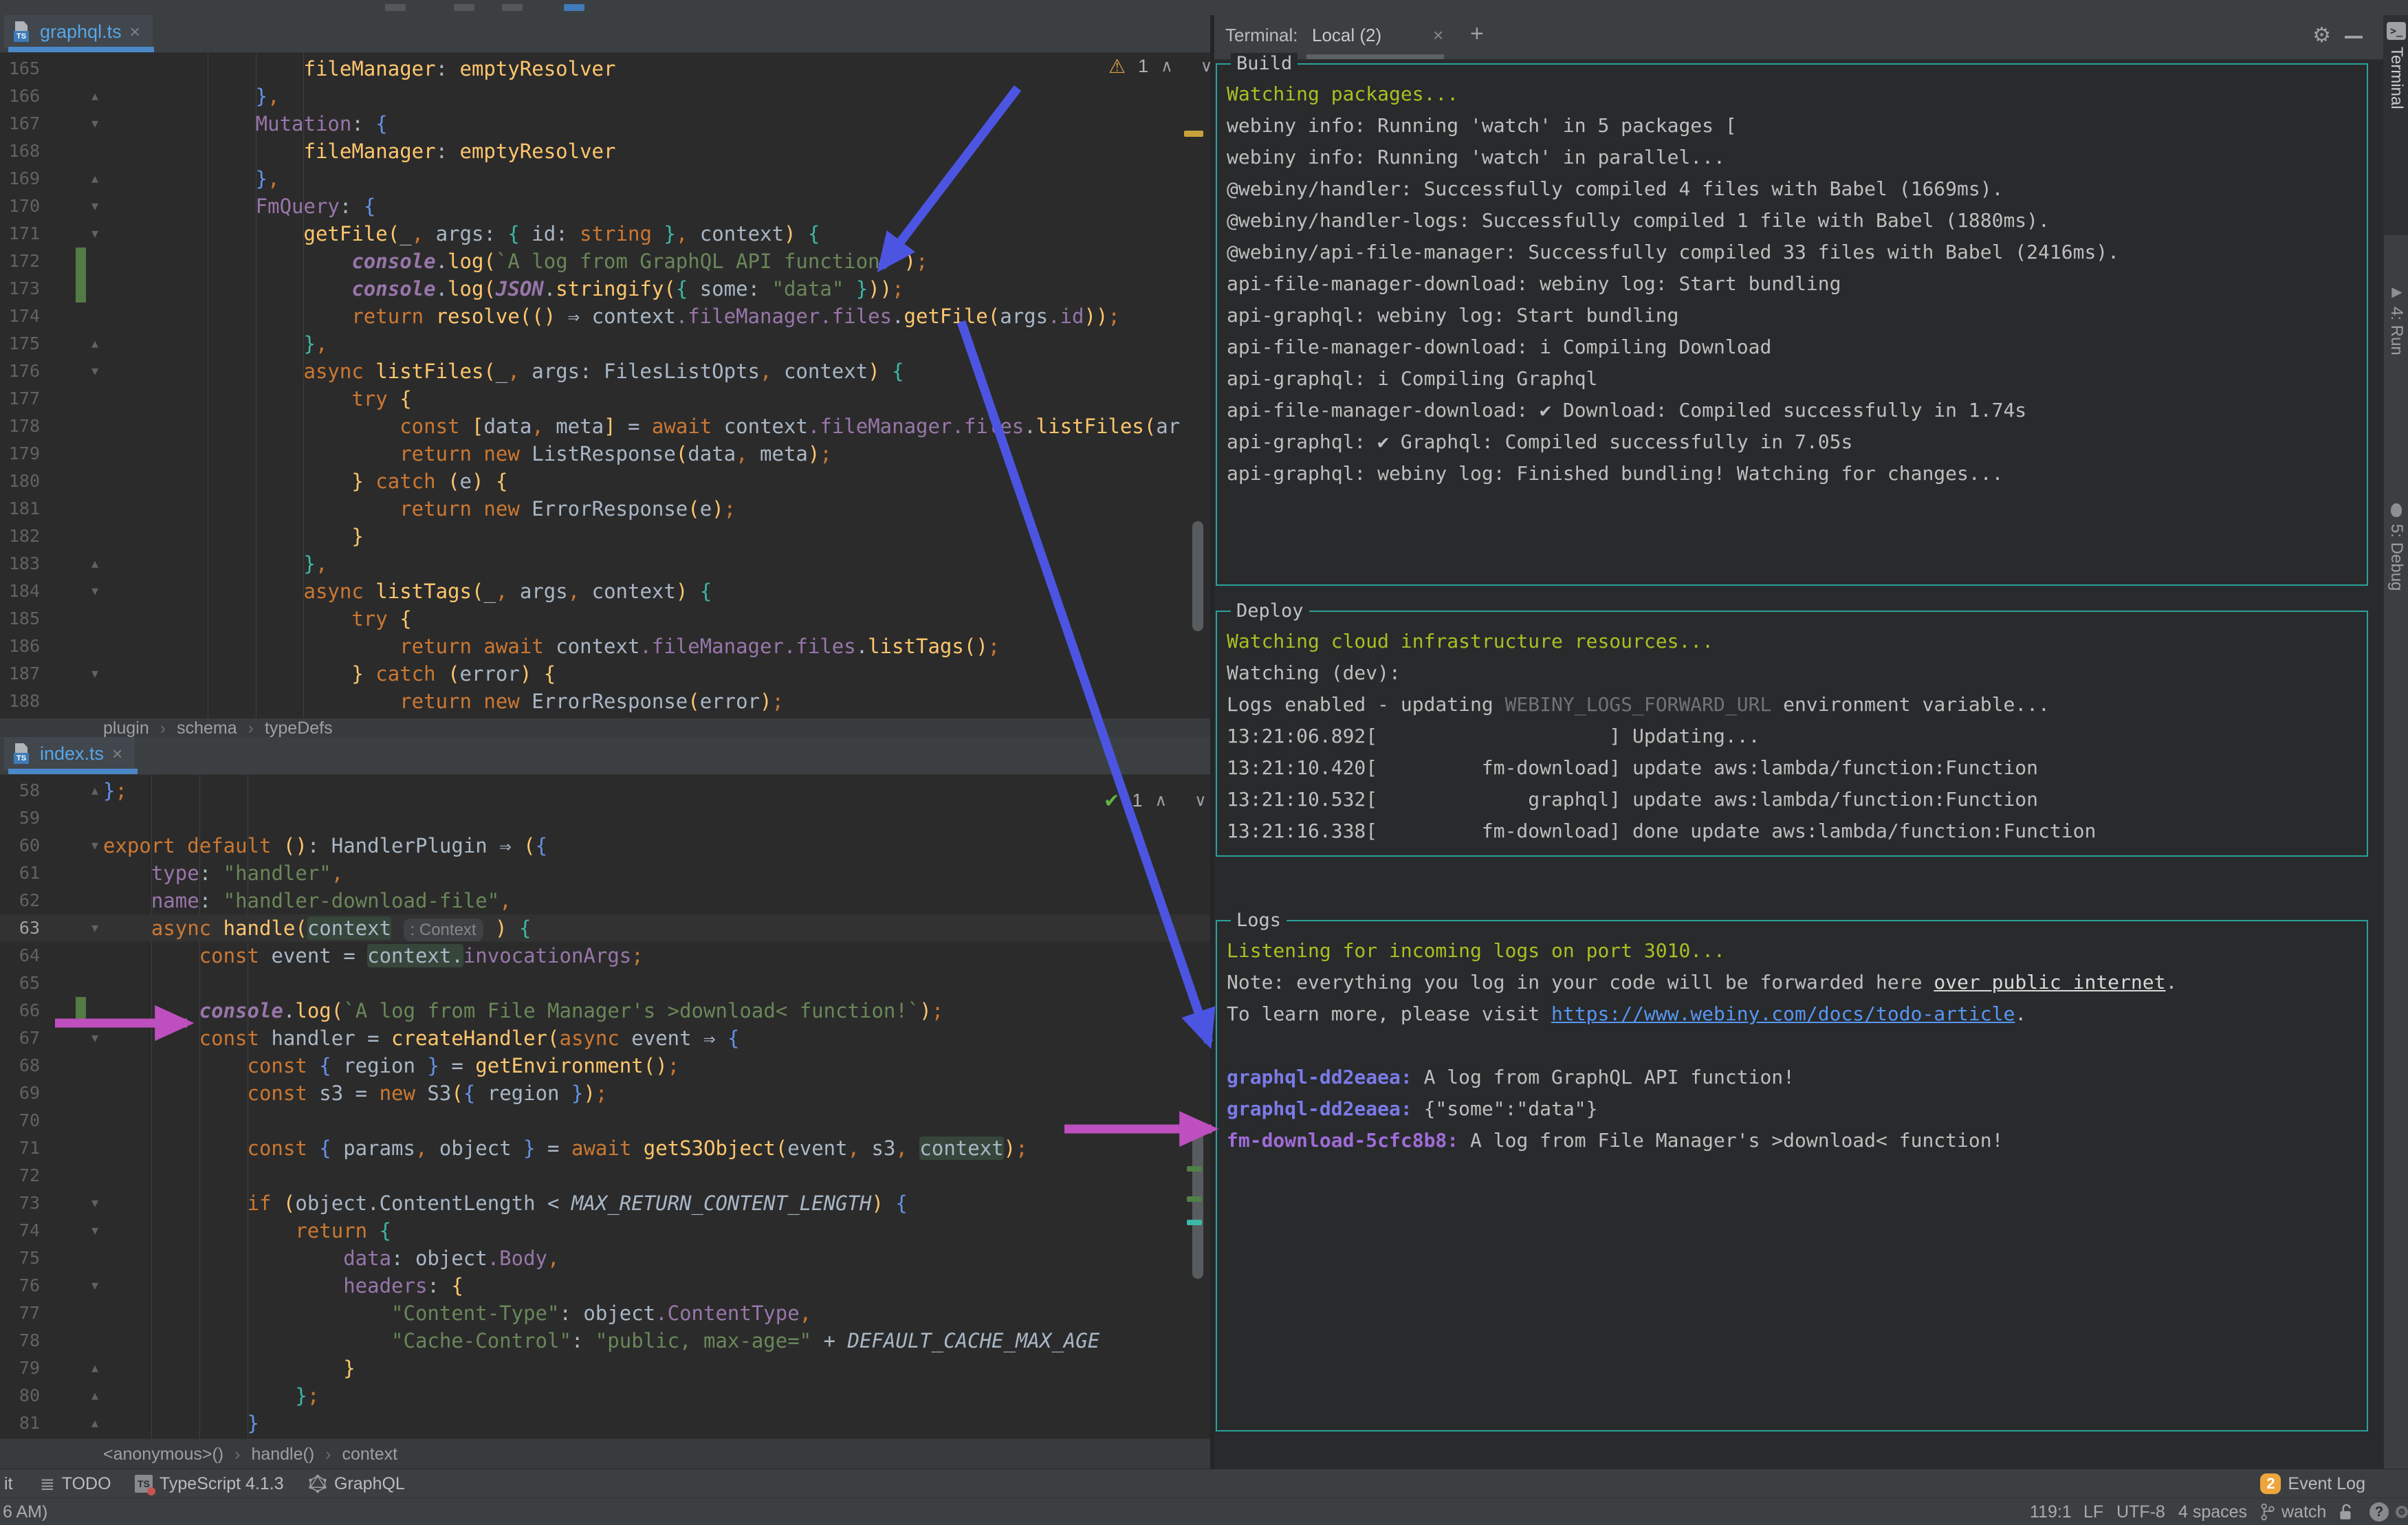 The image size is (2408, 1525). I want to click on code-line-80: 80 ▴ };, so click(606, 1395).